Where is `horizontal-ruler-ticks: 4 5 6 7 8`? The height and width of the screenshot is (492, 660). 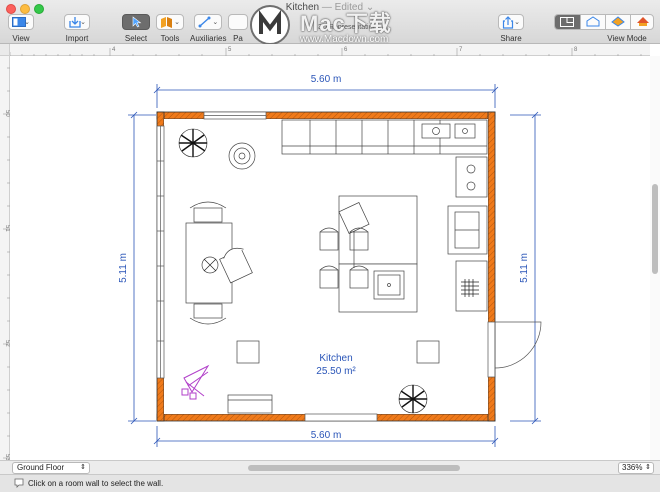
horizontal-ruler-ticks: 4 5 6 7 8 is located at coordinates (326, 51).